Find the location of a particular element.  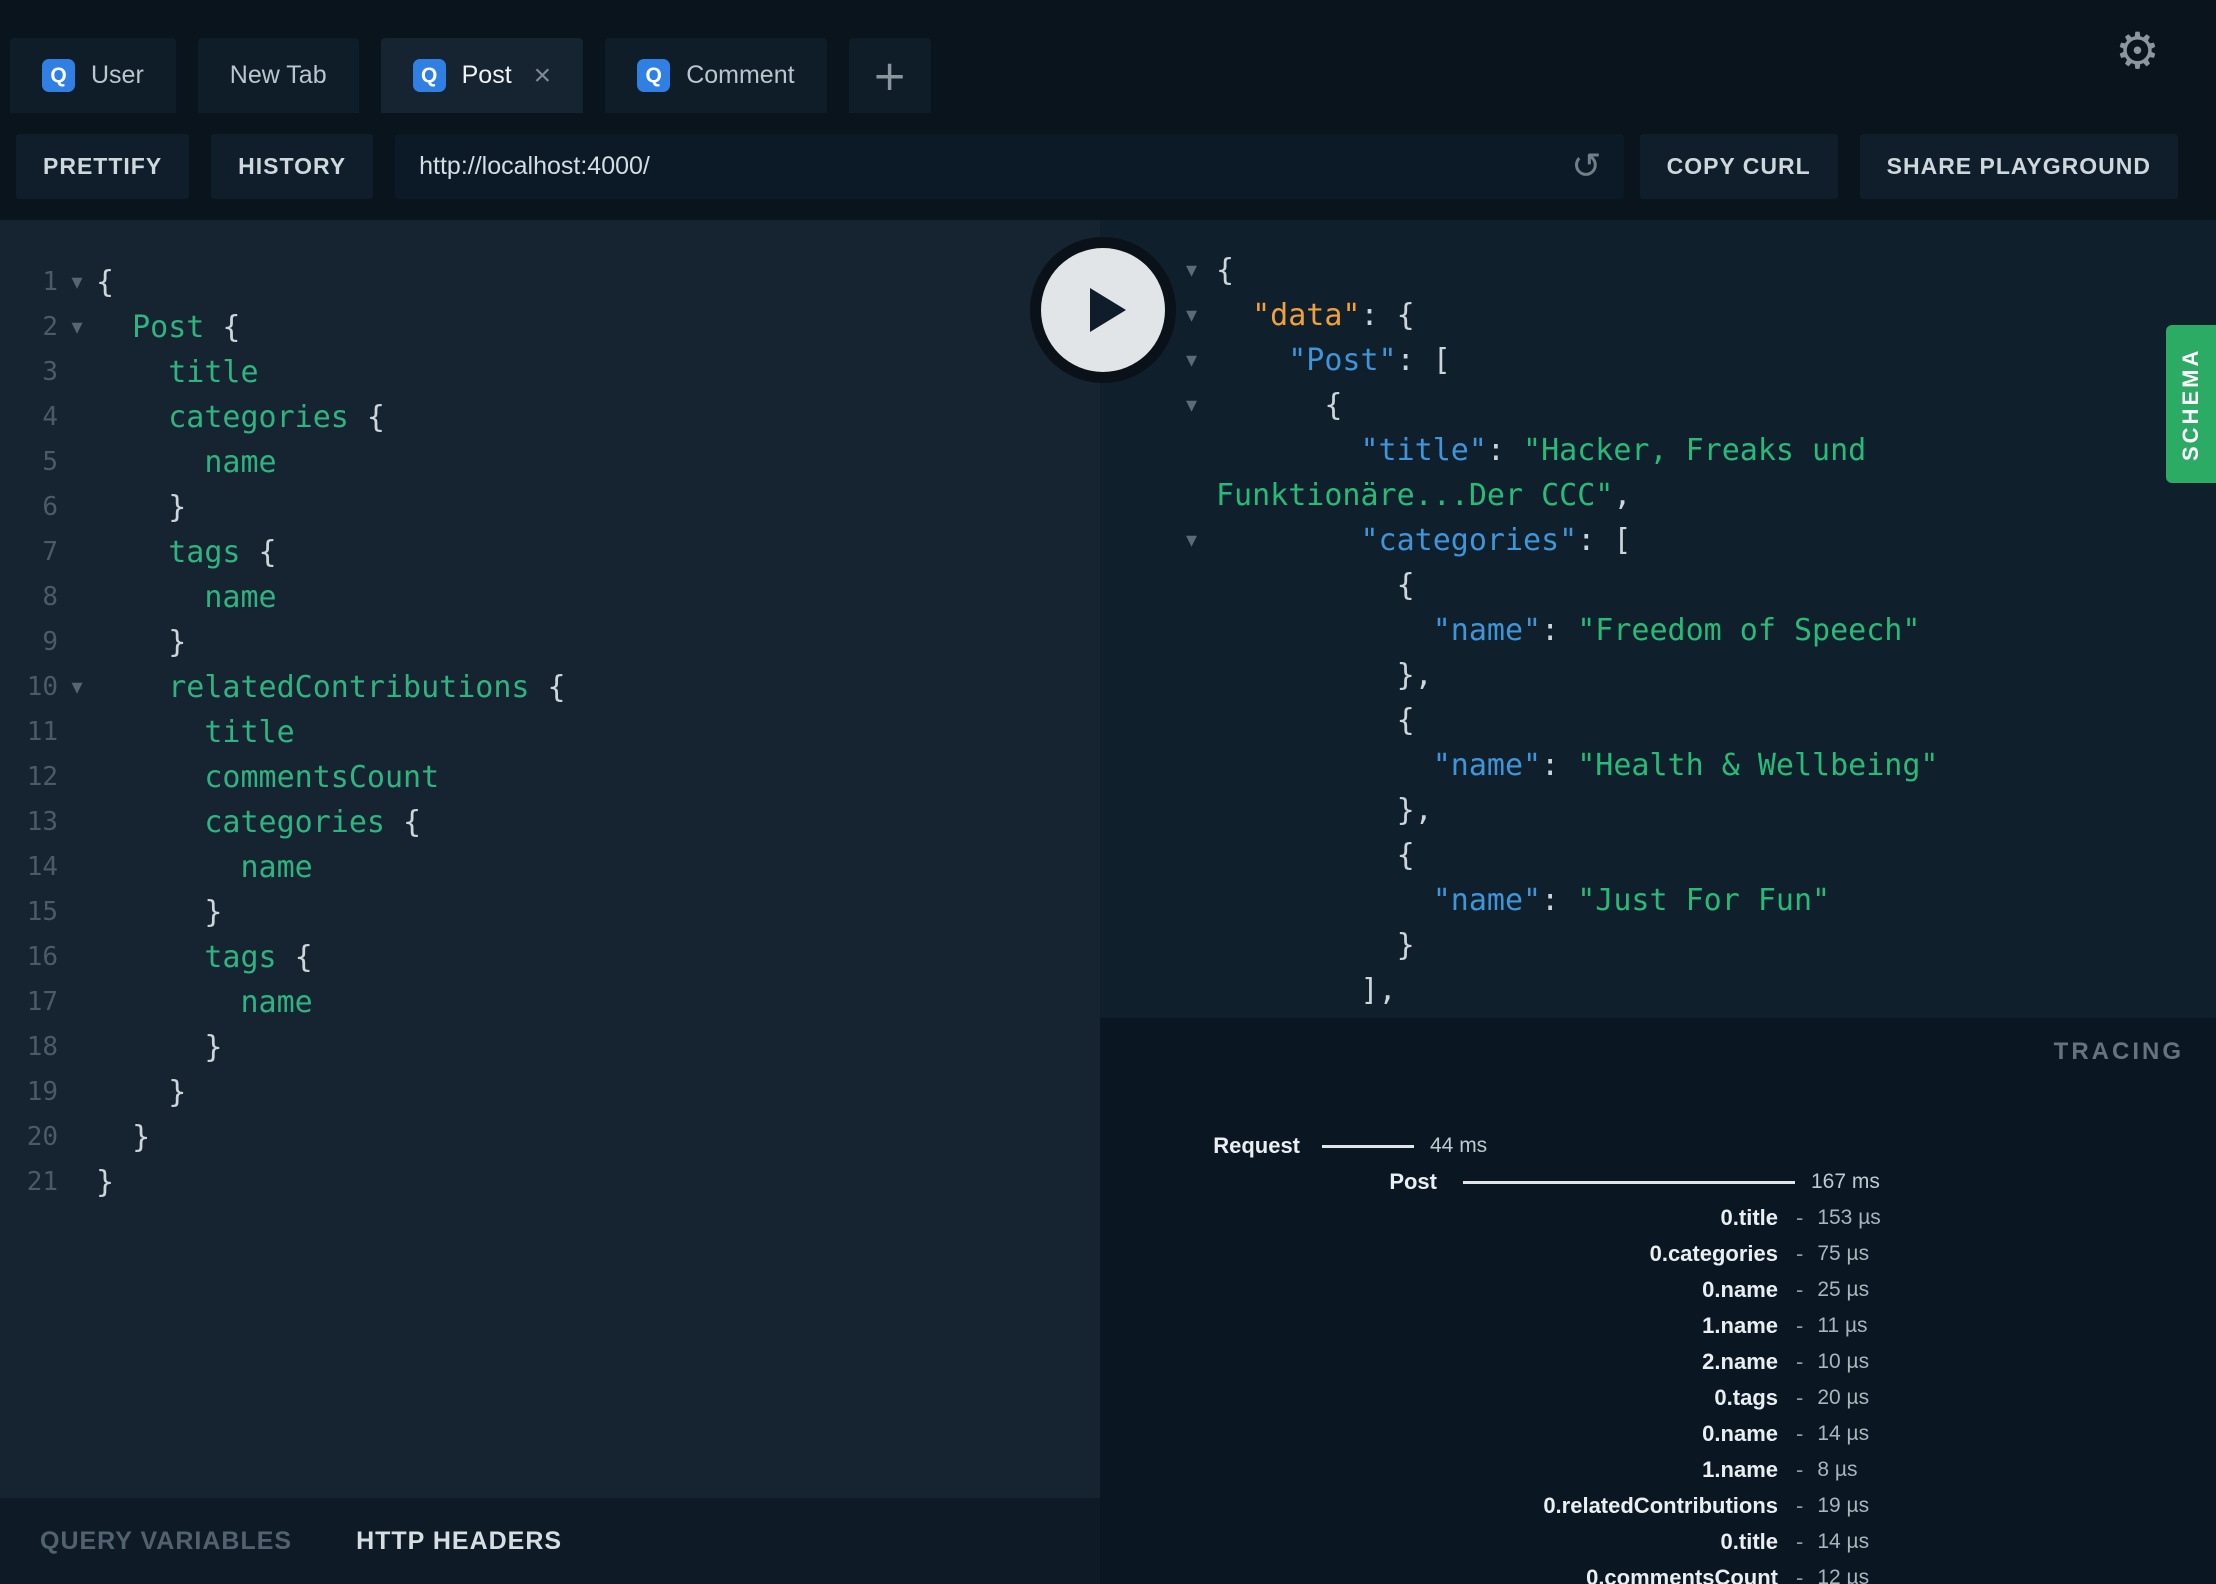

line-content: title is located at coordinates (213, 372).